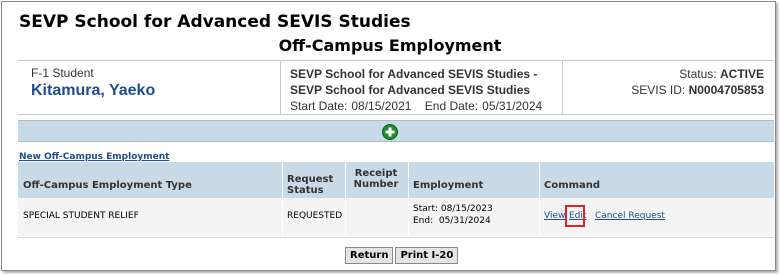 The image size is (780, 275). What do you see at coordinates (451, 106) in the screenshot?
I see `end-date-label: End Date:` at bounding box center [451, 106].